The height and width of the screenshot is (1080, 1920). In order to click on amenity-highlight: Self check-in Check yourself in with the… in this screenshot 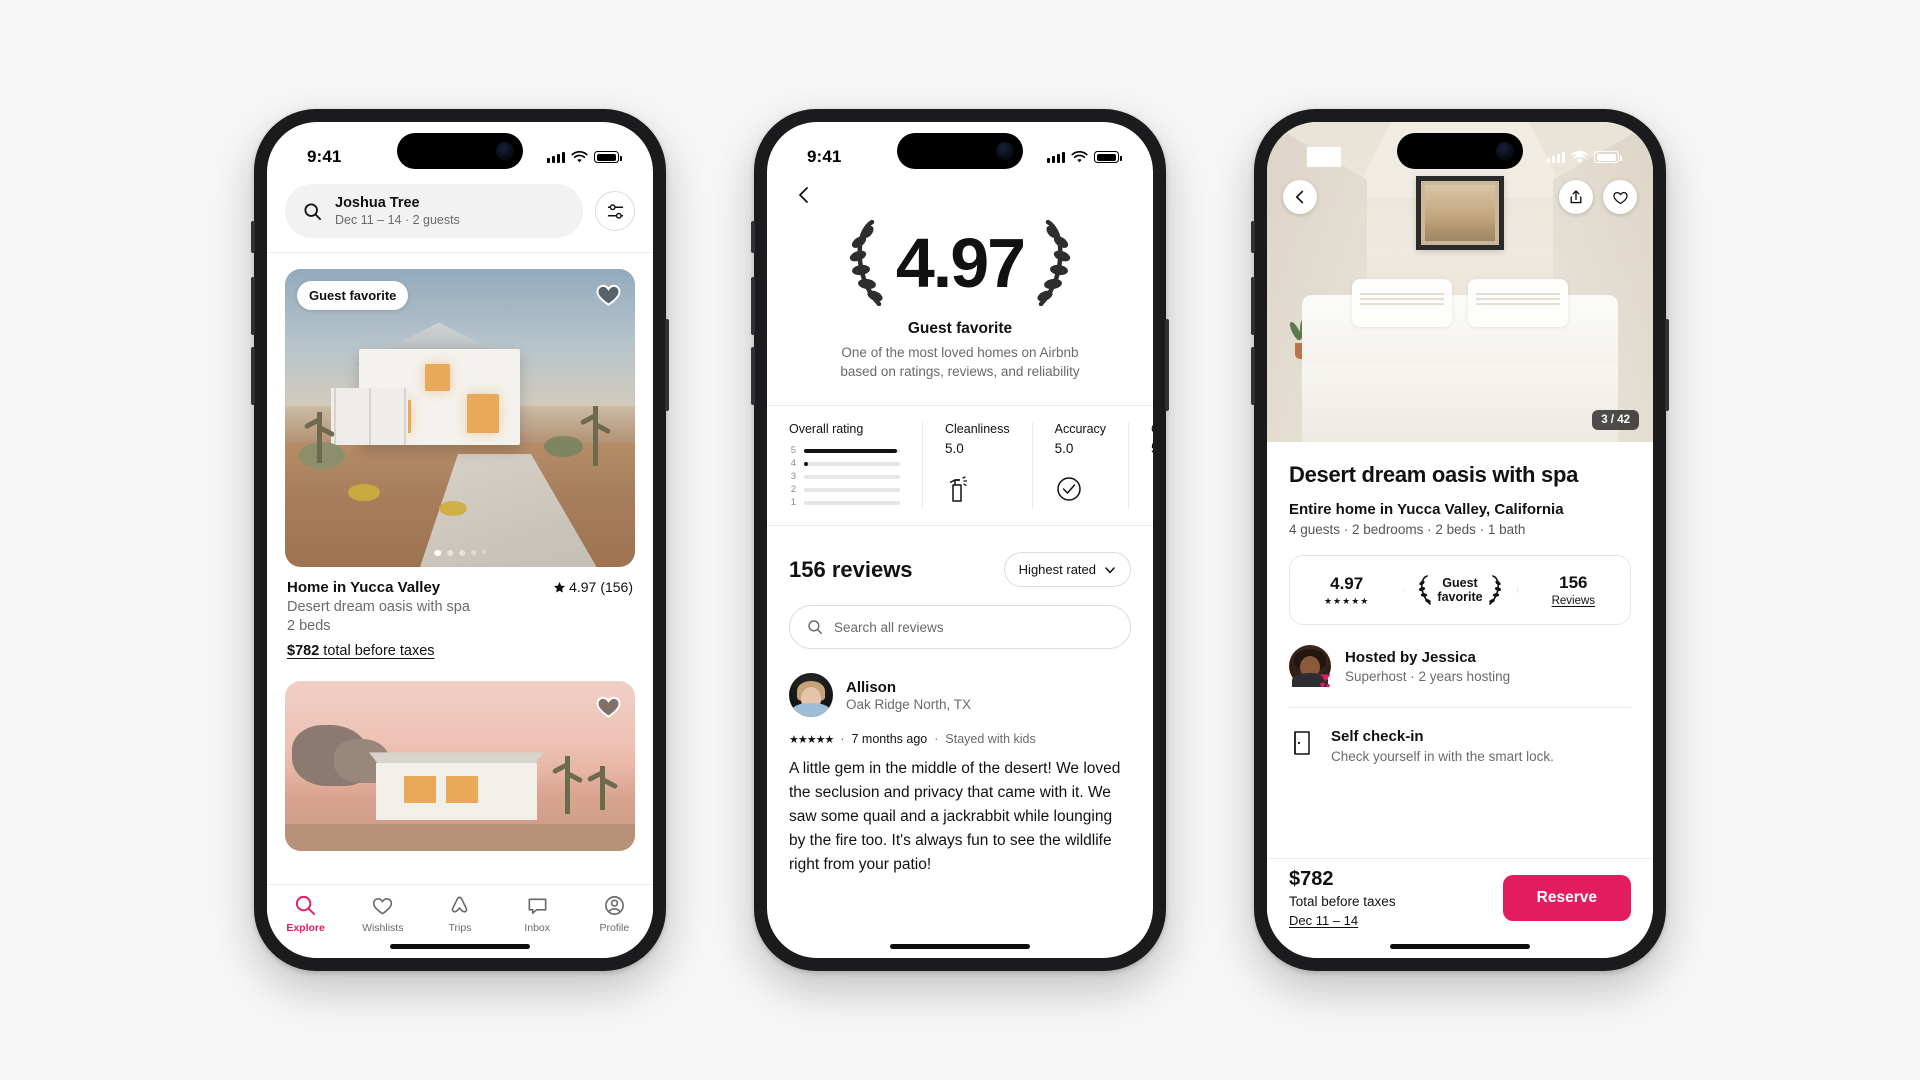, I will do `click(1460, 736)`.